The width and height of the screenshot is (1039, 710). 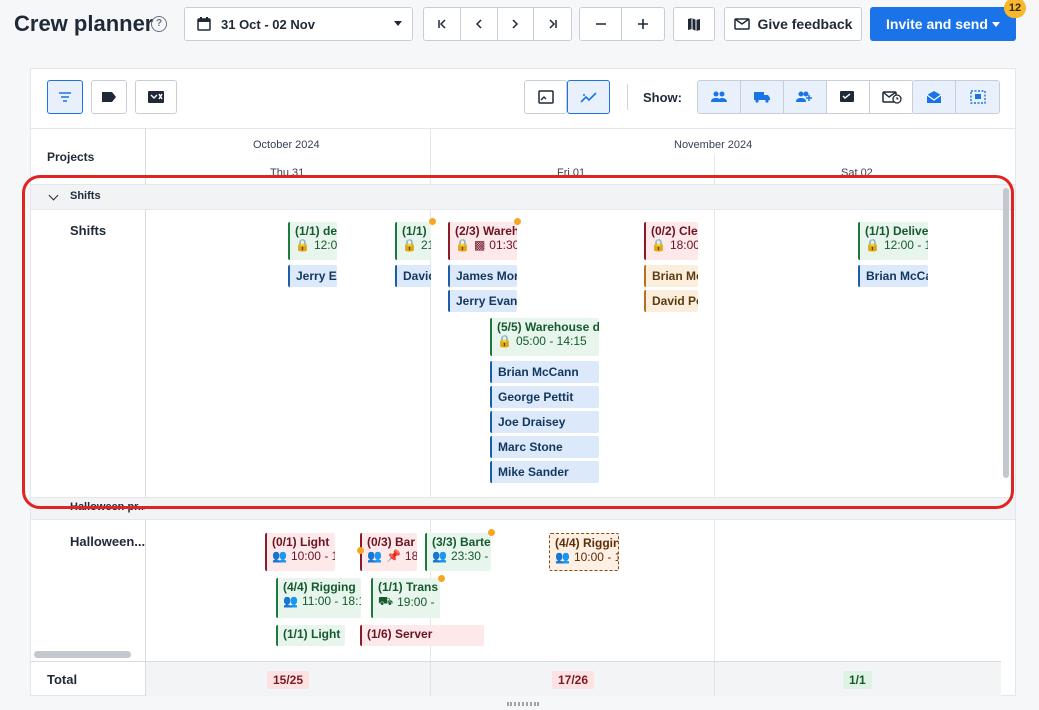 I want to click on invite-and-send-button: Invite and send, so click(x=943, y=24).